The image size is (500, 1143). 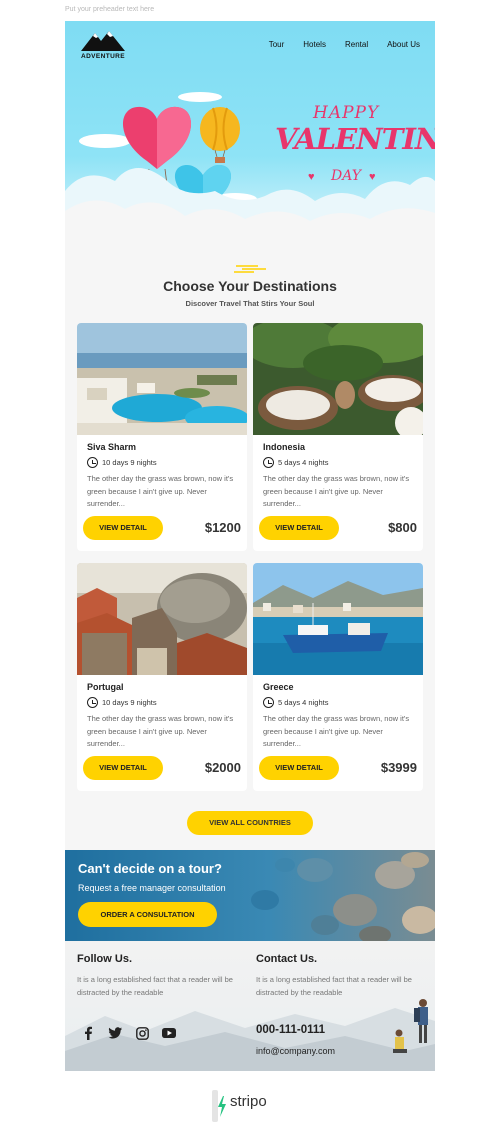 I want to click on order-consultation-button: ORDER A CONSULTATION, so click(x=147, y=914).